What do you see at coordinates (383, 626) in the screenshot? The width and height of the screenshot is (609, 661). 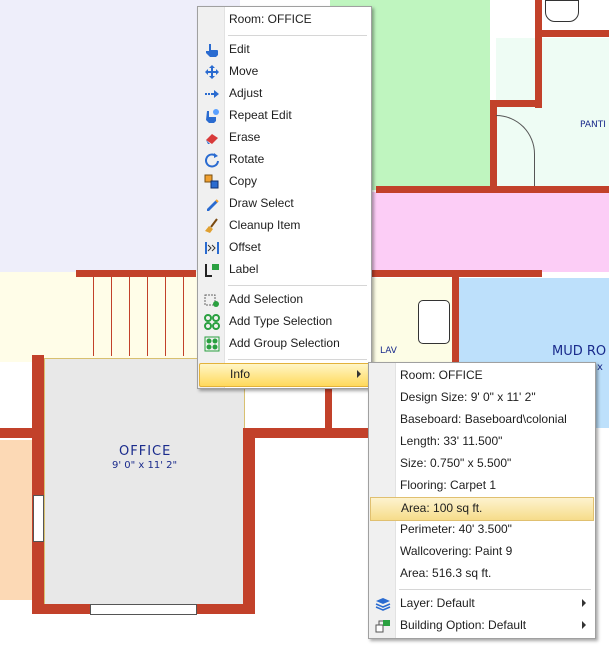 I see `building-option-icon` at bounding box center [383, 626].